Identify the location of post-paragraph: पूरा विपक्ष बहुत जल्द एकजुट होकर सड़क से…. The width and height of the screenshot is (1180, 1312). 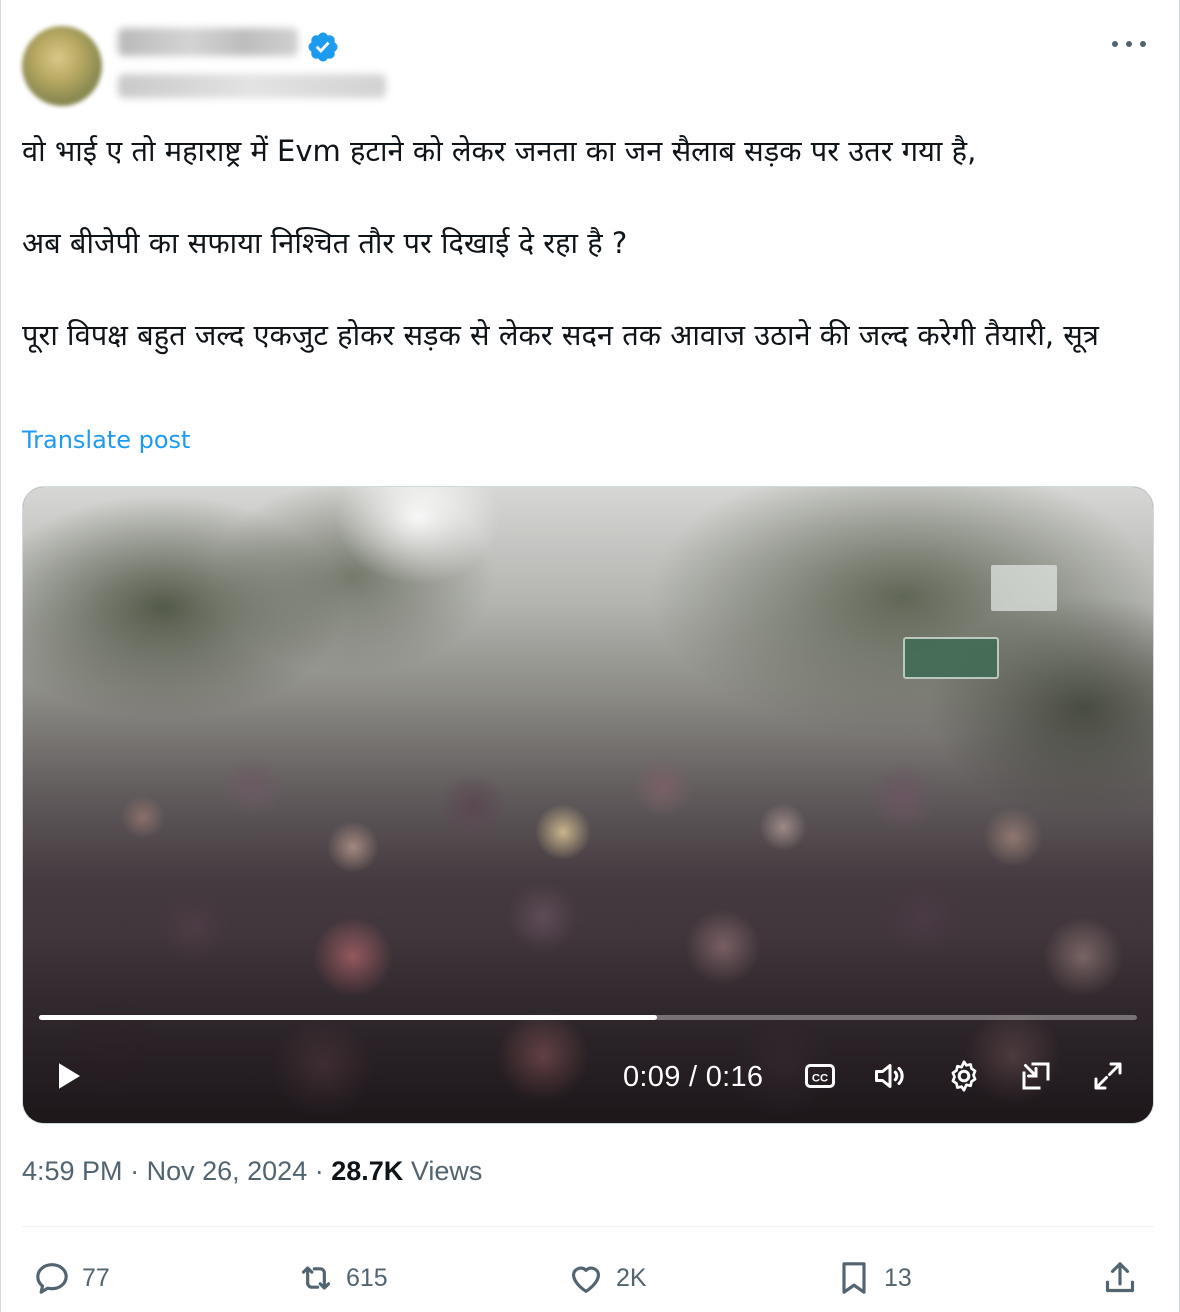
(560, 335).